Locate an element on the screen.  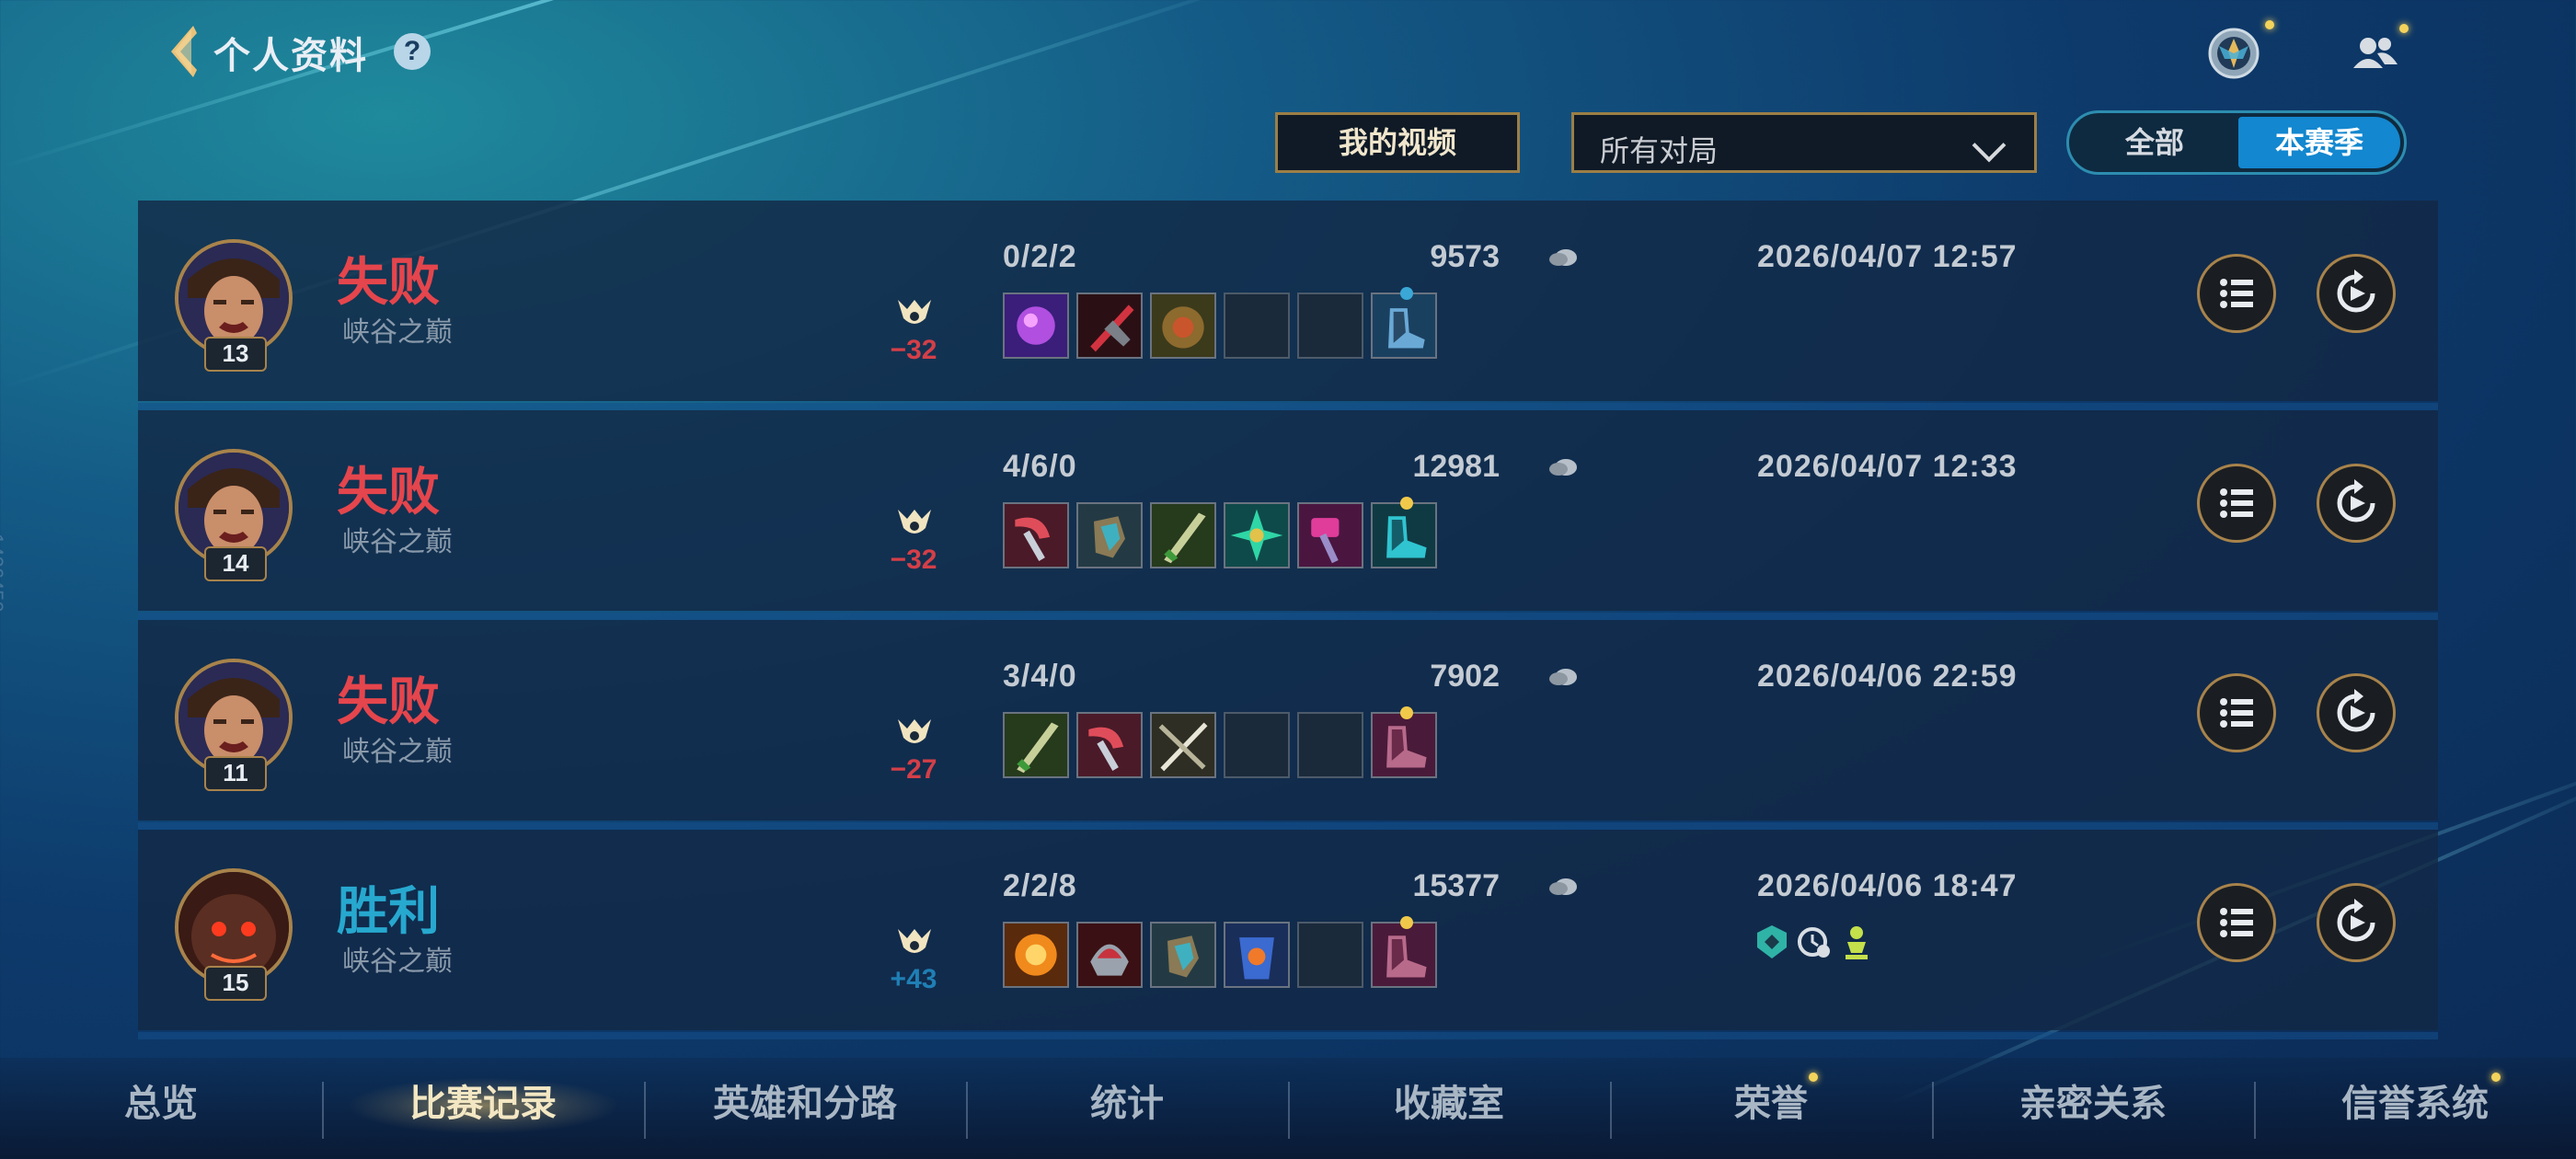
item-slot-violet-orb is located at coordinates (1036, 326).